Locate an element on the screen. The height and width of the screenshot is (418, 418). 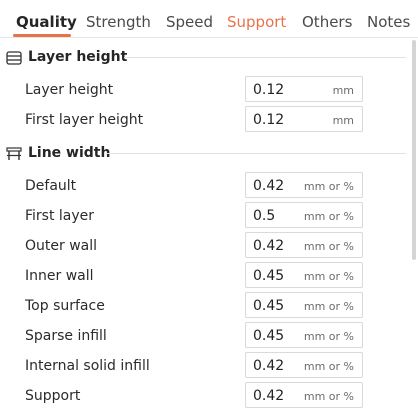
setting-row-layer-height: Layer height 0.12 mm is located at coordinates (205, 90).